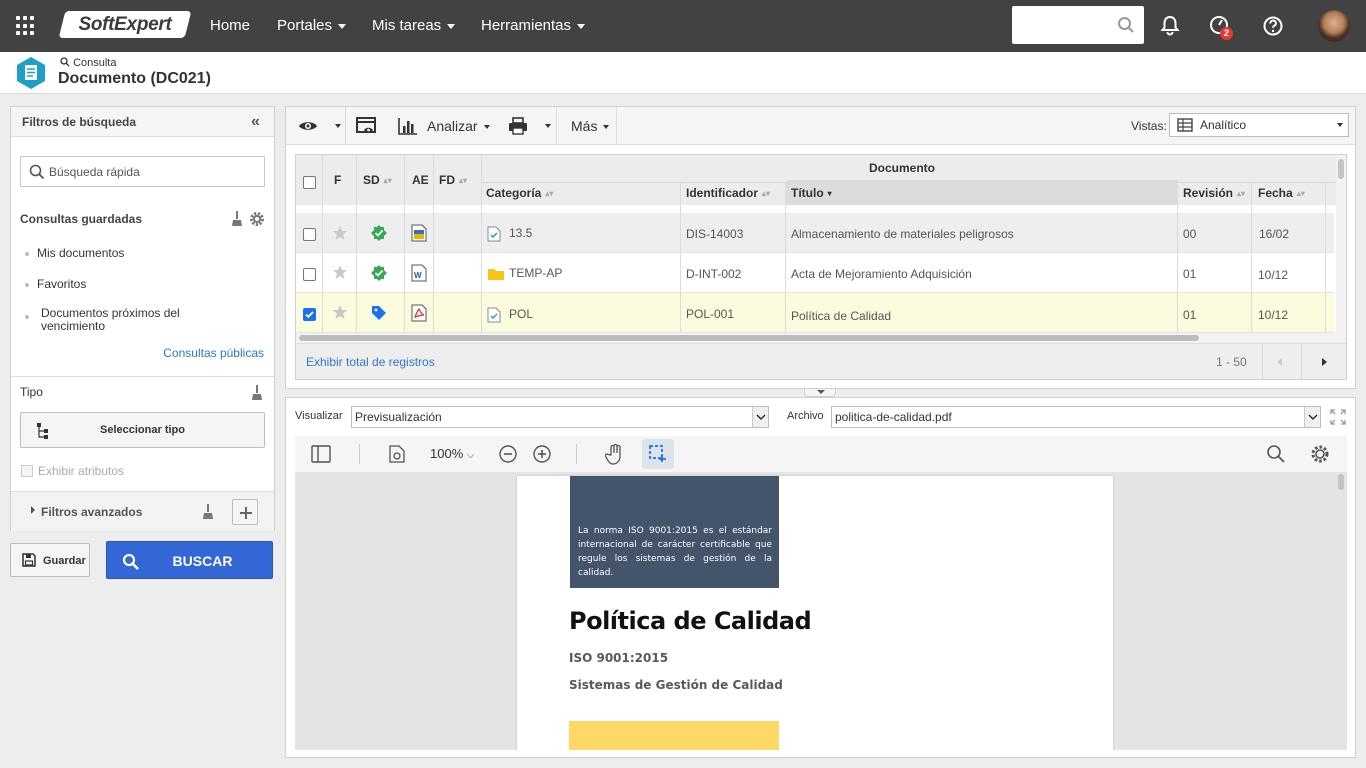  What do you see at coordinates (902, 234) in the screenshot?
I see `cell-titulo: Almacenamiento de materiales peligrosos` at bounding box center [902, 234].